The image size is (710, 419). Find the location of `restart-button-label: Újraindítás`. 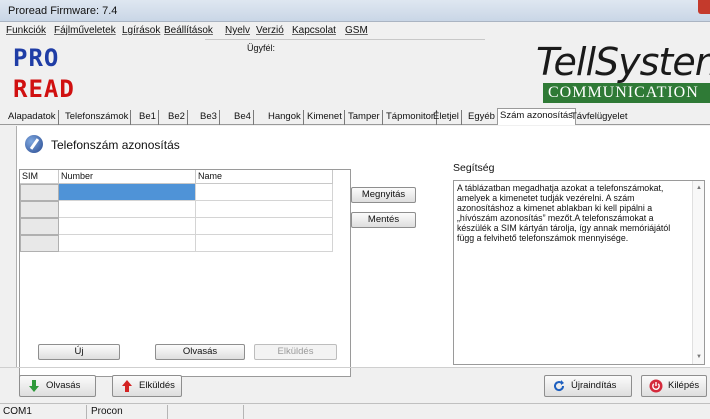

restart-button-label: Újraindítás is located at coordinates (594, 385).